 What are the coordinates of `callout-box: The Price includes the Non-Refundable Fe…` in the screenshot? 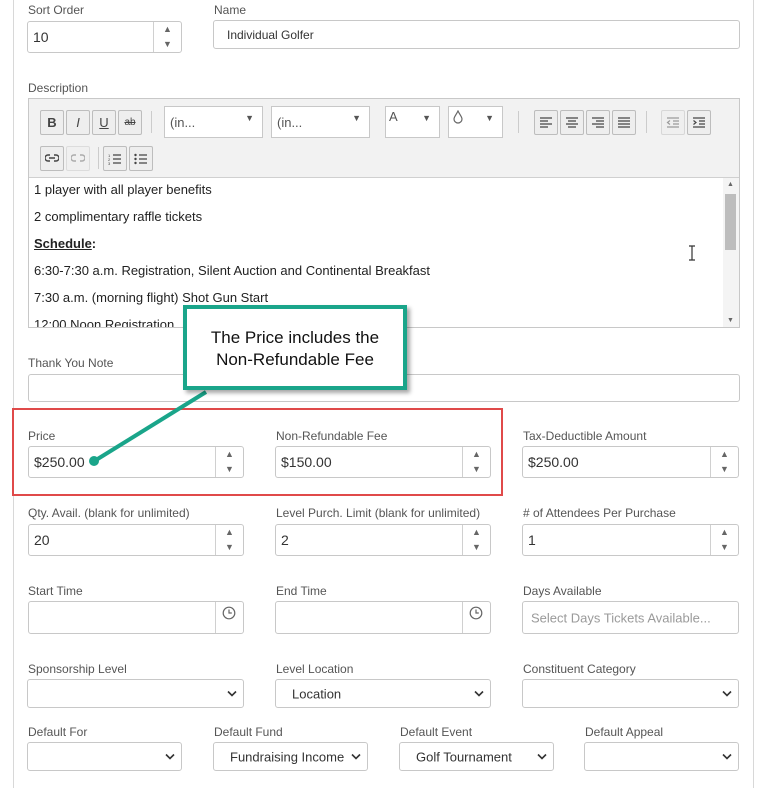 It's located at (295, 347).